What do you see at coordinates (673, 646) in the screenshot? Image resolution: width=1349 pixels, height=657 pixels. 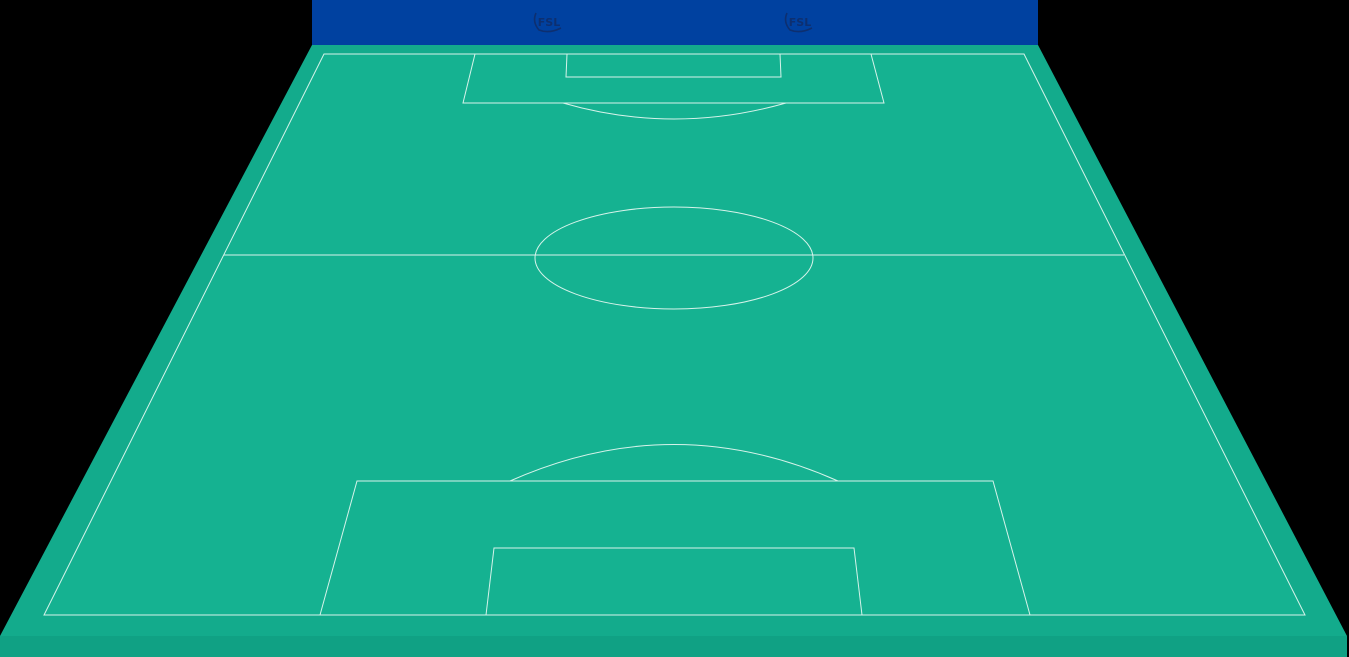 I see `pitch-front-edge` at bounding box center [673, 646].